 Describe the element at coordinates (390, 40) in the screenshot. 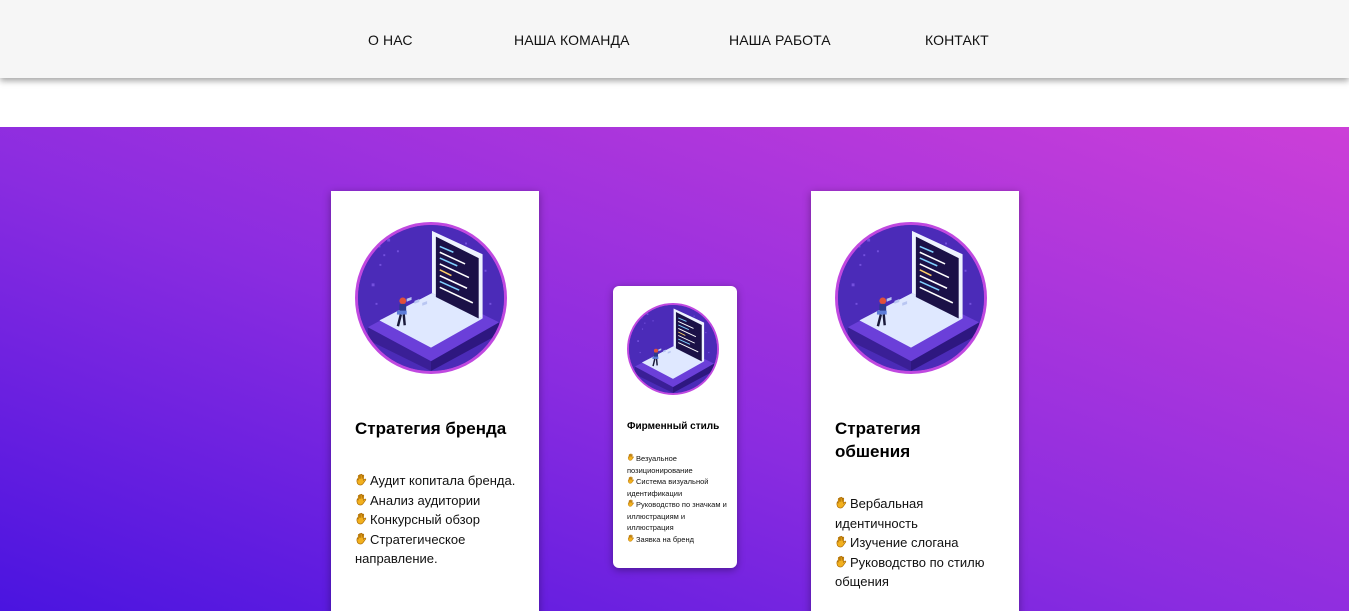

I see `nav-link-about: О НАС` at that location.